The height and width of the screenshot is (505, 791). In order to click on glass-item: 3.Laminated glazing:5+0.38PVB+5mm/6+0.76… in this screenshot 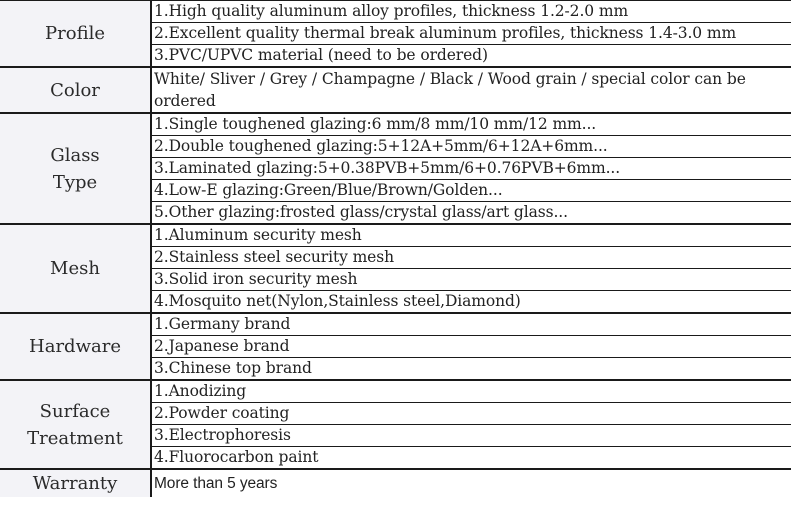, I will do `click(471, 168)`.